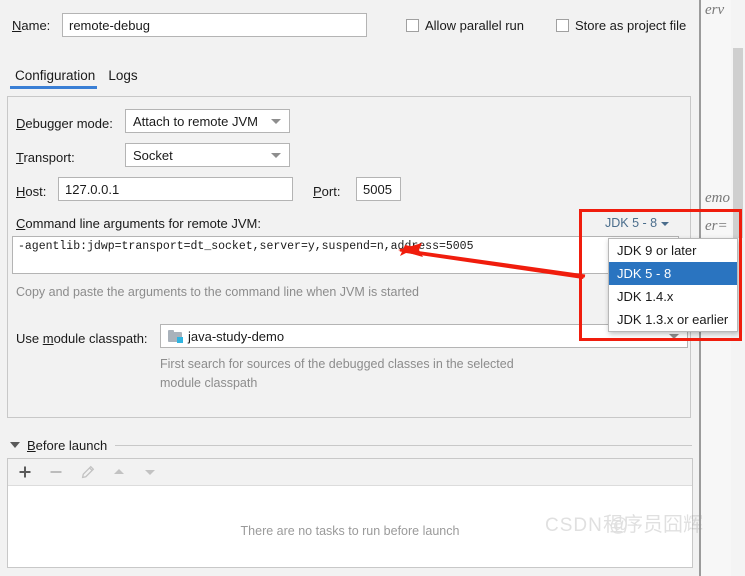 The width and height of the screenshot is (745, 576). Describe the element at coordinates (87, 472) in the screenshot. I see `pencil-edit-icon` at that location.